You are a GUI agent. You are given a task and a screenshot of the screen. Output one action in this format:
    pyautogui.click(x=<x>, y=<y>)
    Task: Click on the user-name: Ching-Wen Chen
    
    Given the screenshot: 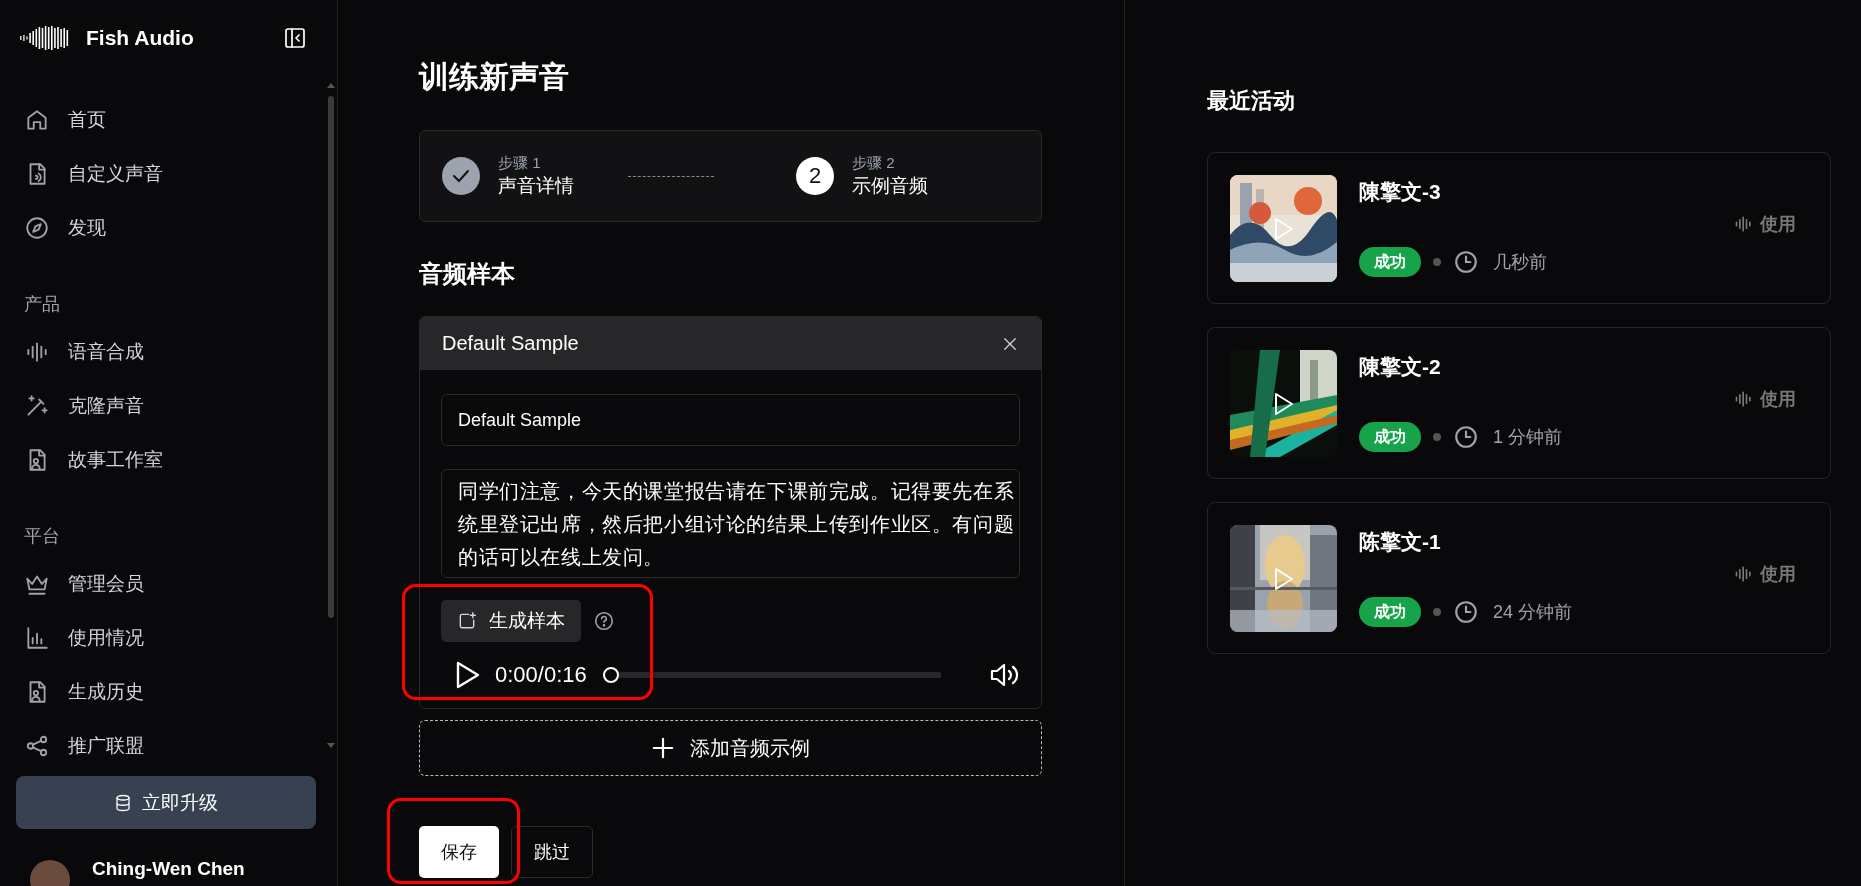 What is the action you would take?
    pyautogui.click(x=168, y=869)
    